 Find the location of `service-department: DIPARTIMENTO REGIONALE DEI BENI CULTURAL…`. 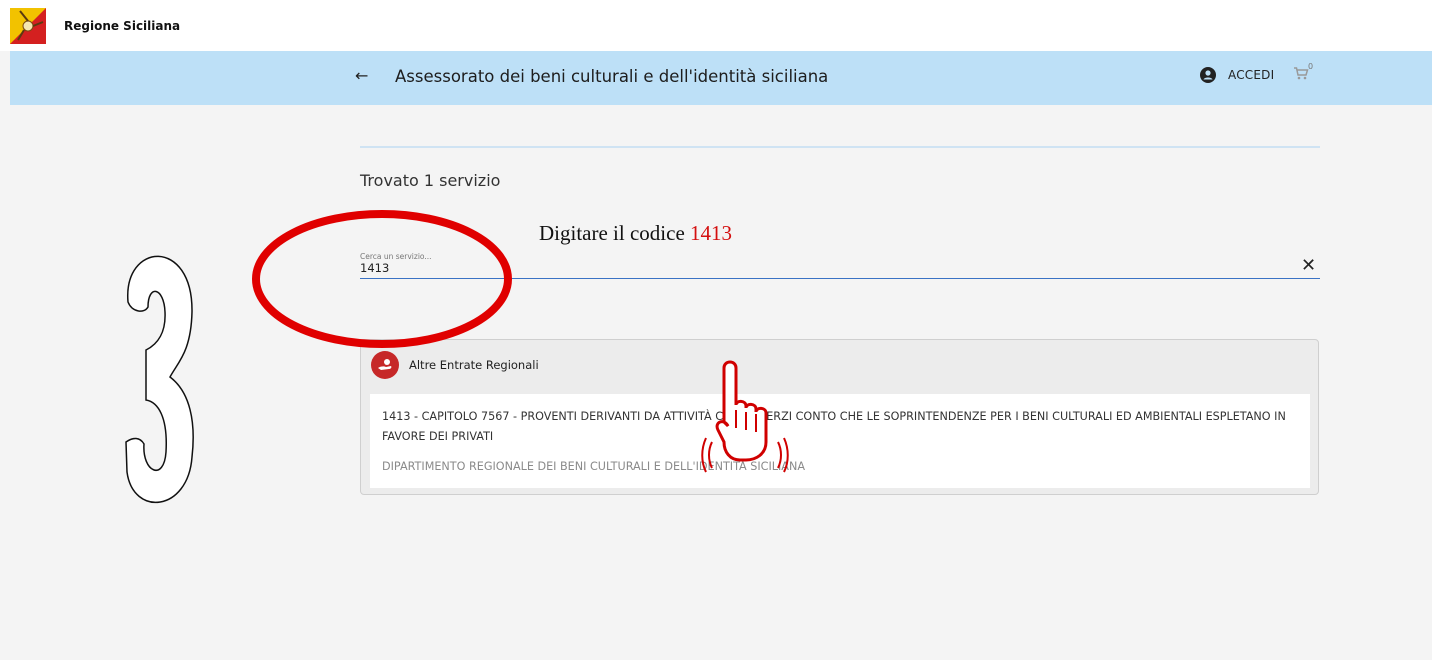

service-department: DIPARTIMENTO REGIONALE DEI BENI CULTURAL… is located at coordinates (593, 466).